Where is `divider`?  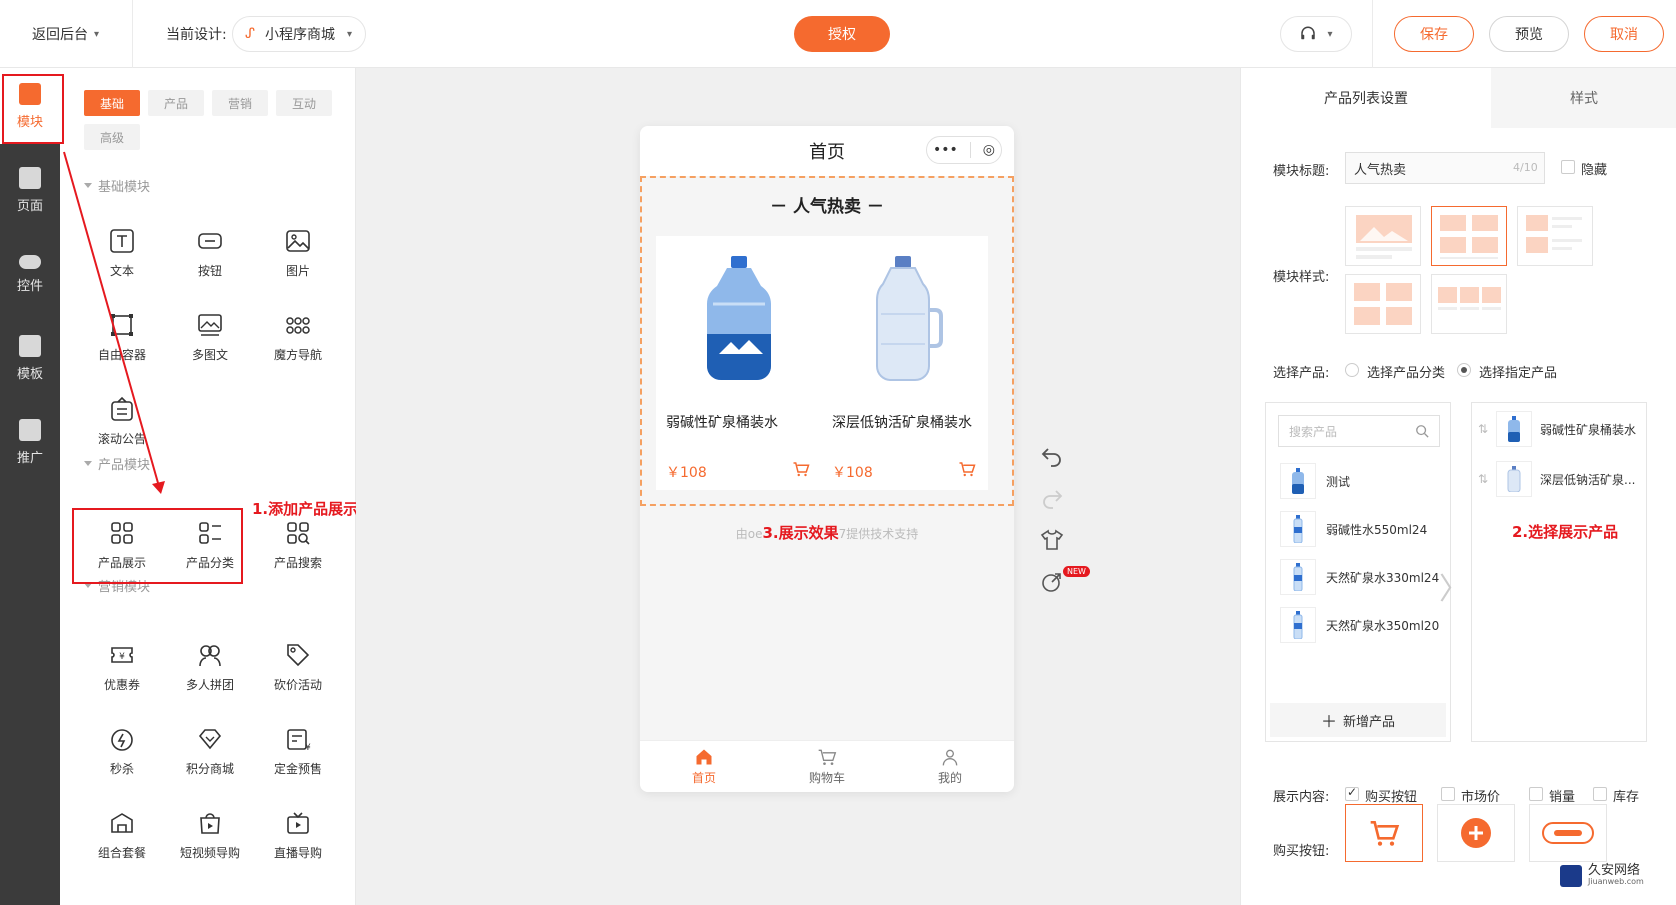
divider is located at coordinates (132, 34).